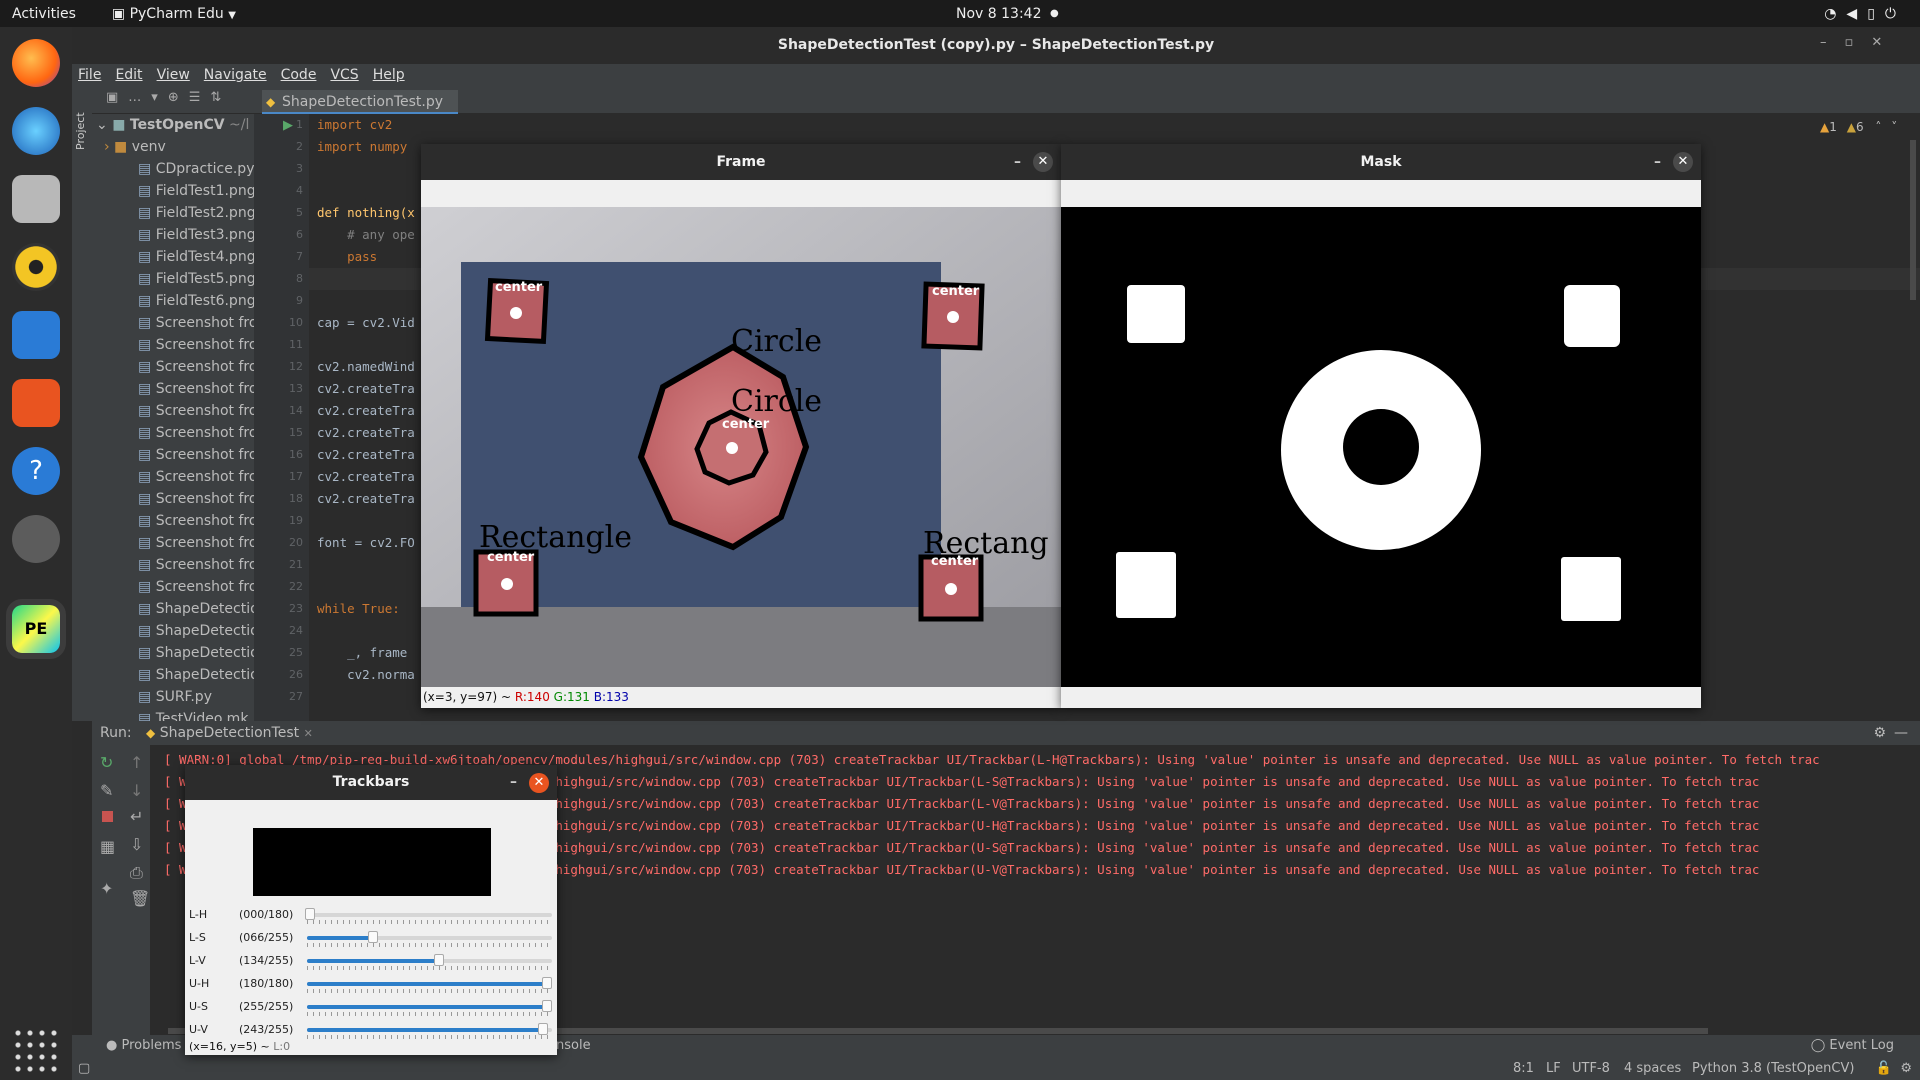 This screenshot has width=1920, height=1080. What do you see at coordinates (573, 1046) in the screenshot?
I see `console-tab-fragment: nsole` at bounding box center [573, 1046].